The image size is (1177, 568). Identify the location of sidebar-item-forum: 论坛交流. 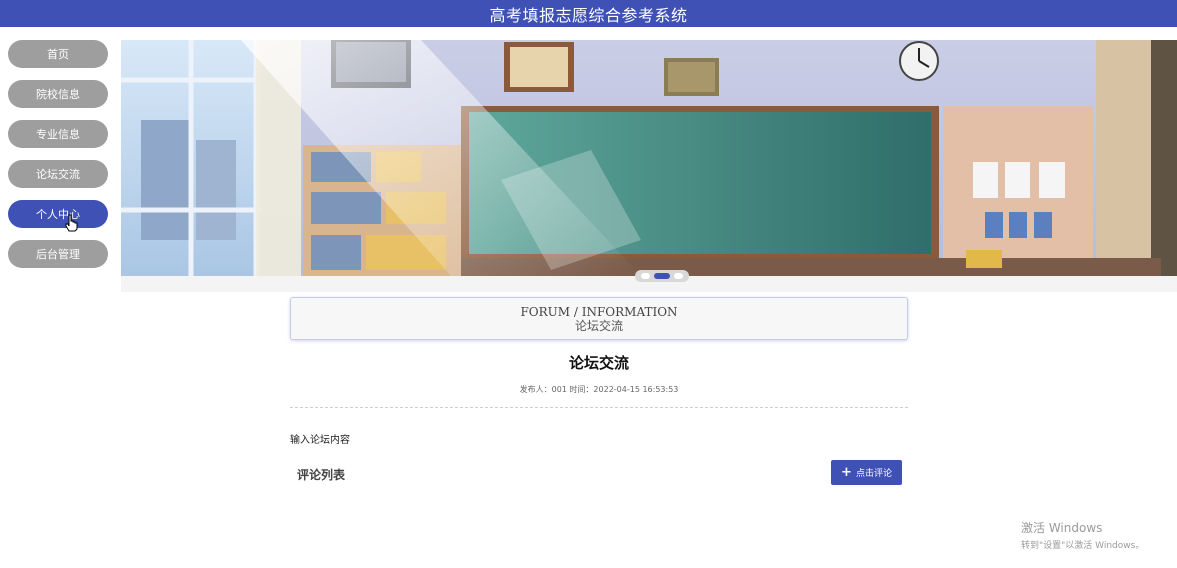
(58, 174).